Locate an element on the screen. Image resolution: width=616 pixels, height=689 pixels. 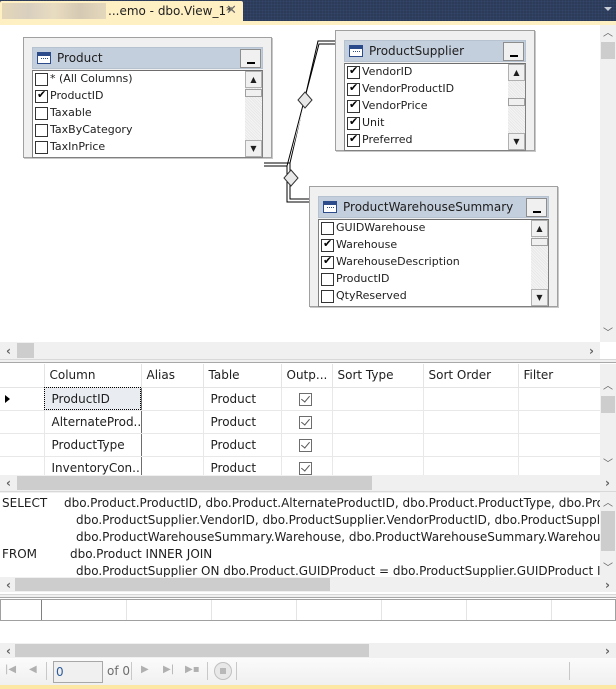
cell-column: ProductID is located at coordinates (93, 399).